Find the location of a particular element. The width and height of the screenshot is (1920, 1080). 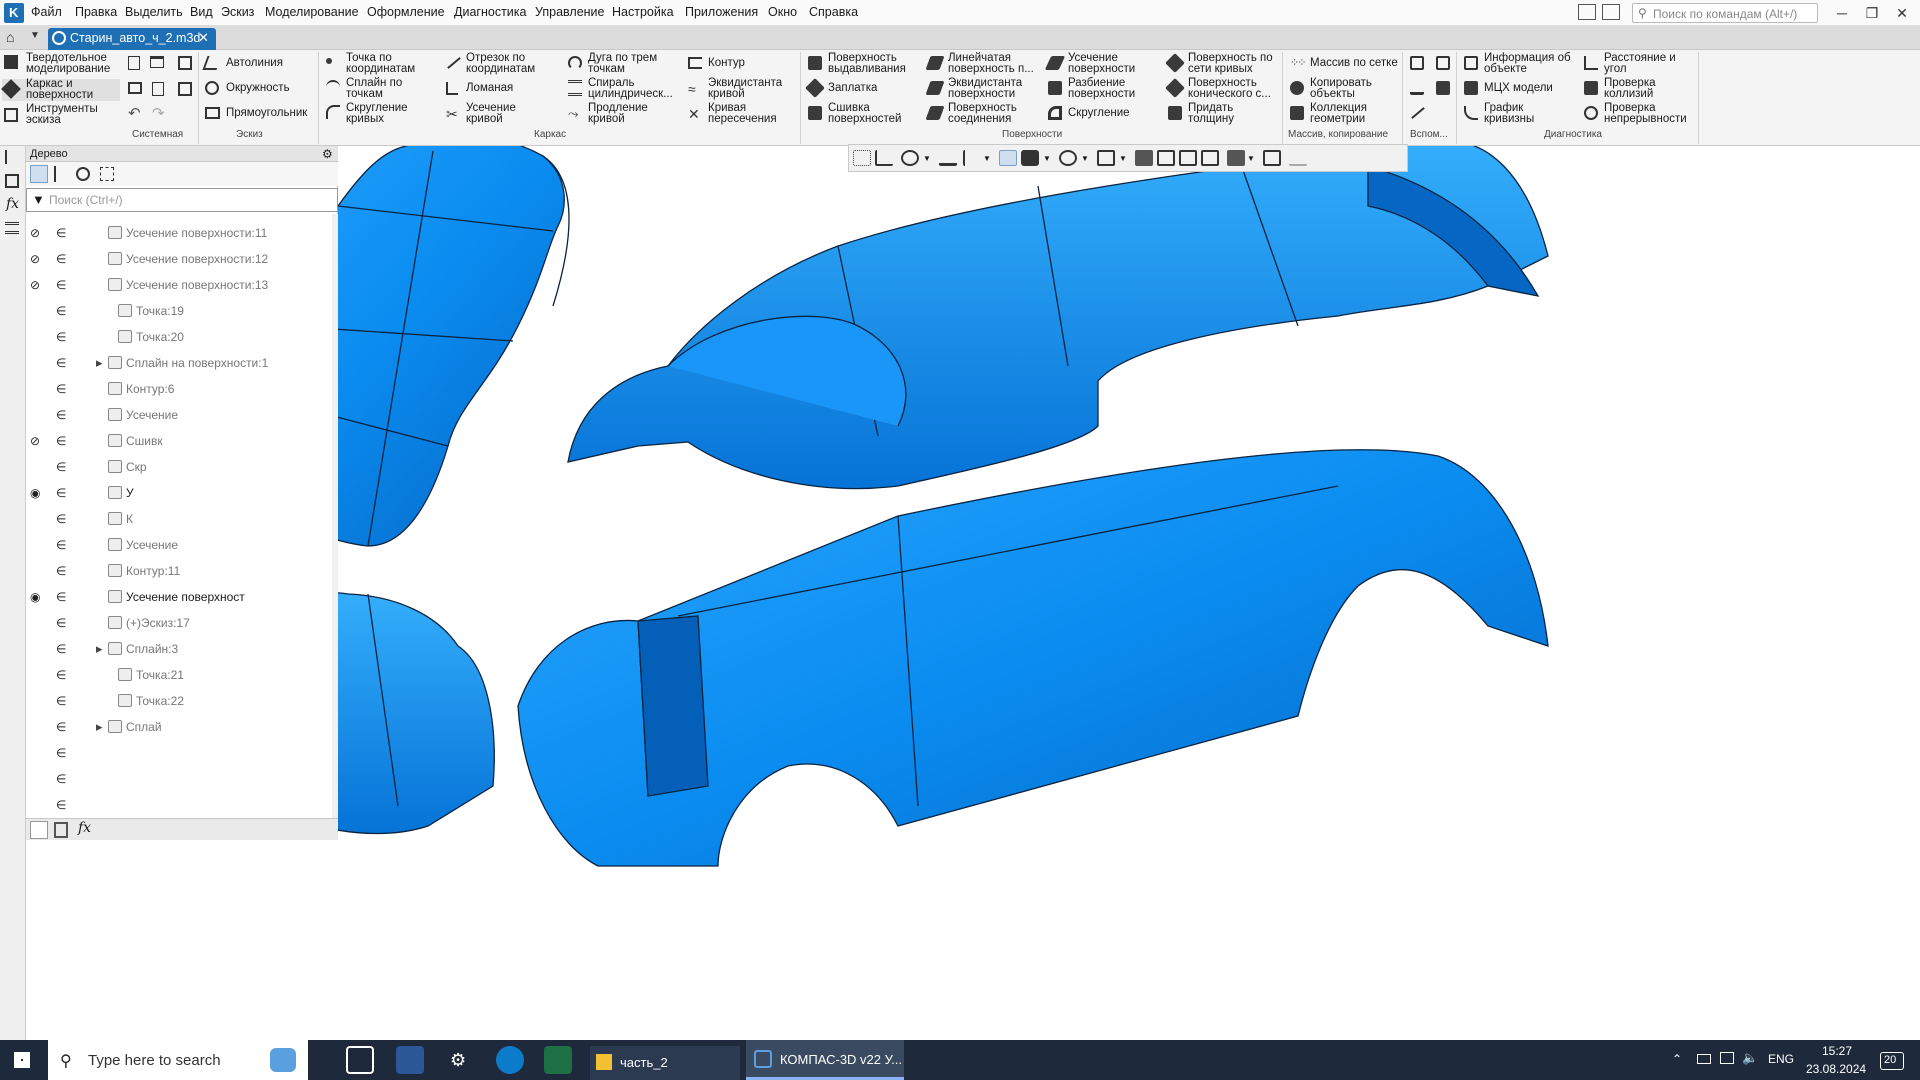

tool-curve-network-surface: Поверхность по сети кривых is located at coordinates (1230, 63).